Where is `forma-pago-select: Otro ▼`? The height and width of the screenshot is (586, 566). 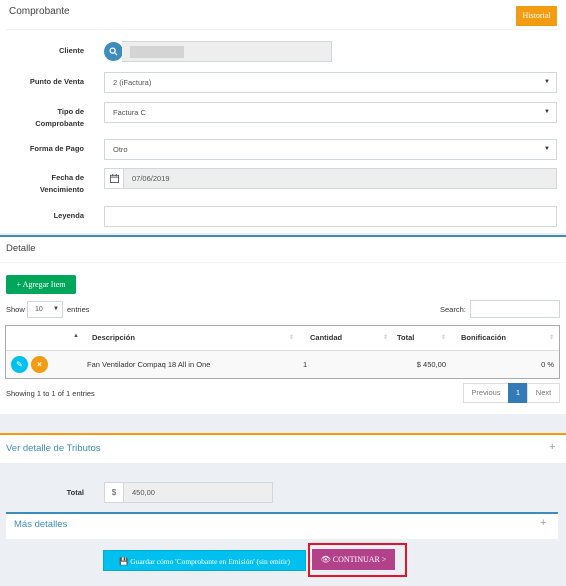
forma-pago-select: Otro ▼ is located at coordinates (330, 149).